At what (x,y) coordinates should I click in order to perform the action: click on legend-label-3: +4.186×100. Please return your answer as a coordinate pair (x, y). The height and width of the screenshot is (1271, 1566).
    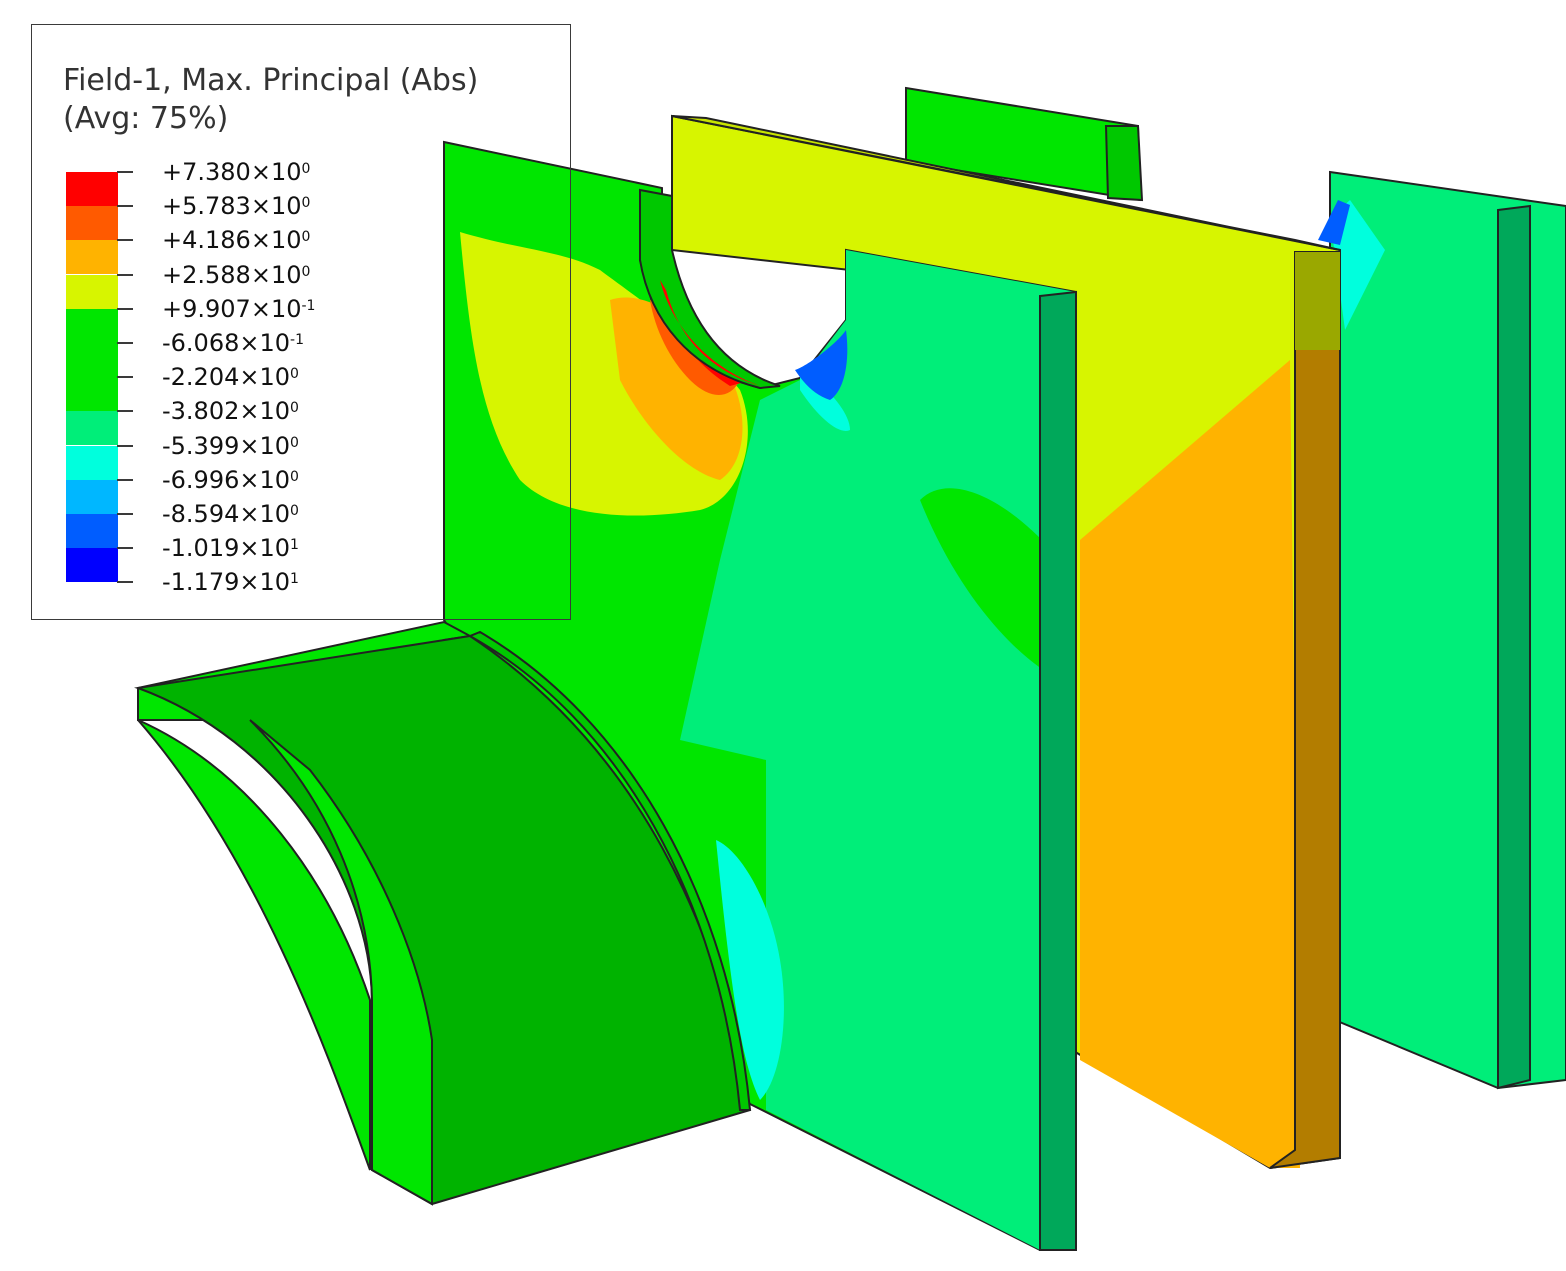
    Looking at the image, I should click on (236, 240).